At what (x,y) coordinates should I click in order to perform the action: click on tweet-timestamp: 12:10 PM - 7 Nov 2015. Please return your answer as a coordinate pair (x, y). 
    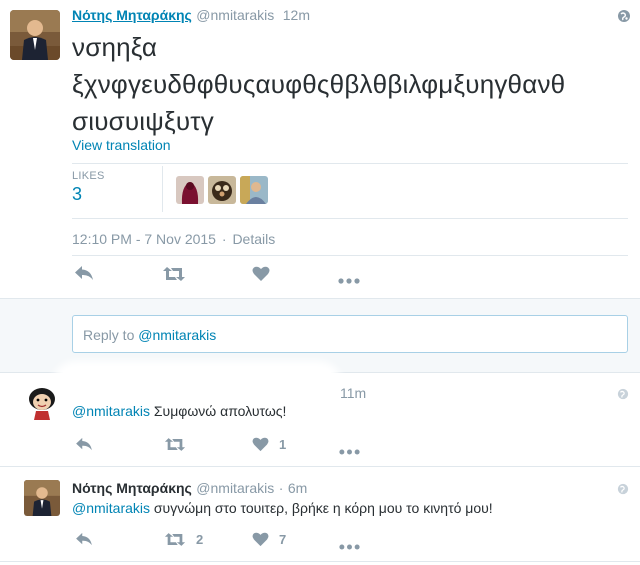
    Looking at the image, I should click on (144, 239).